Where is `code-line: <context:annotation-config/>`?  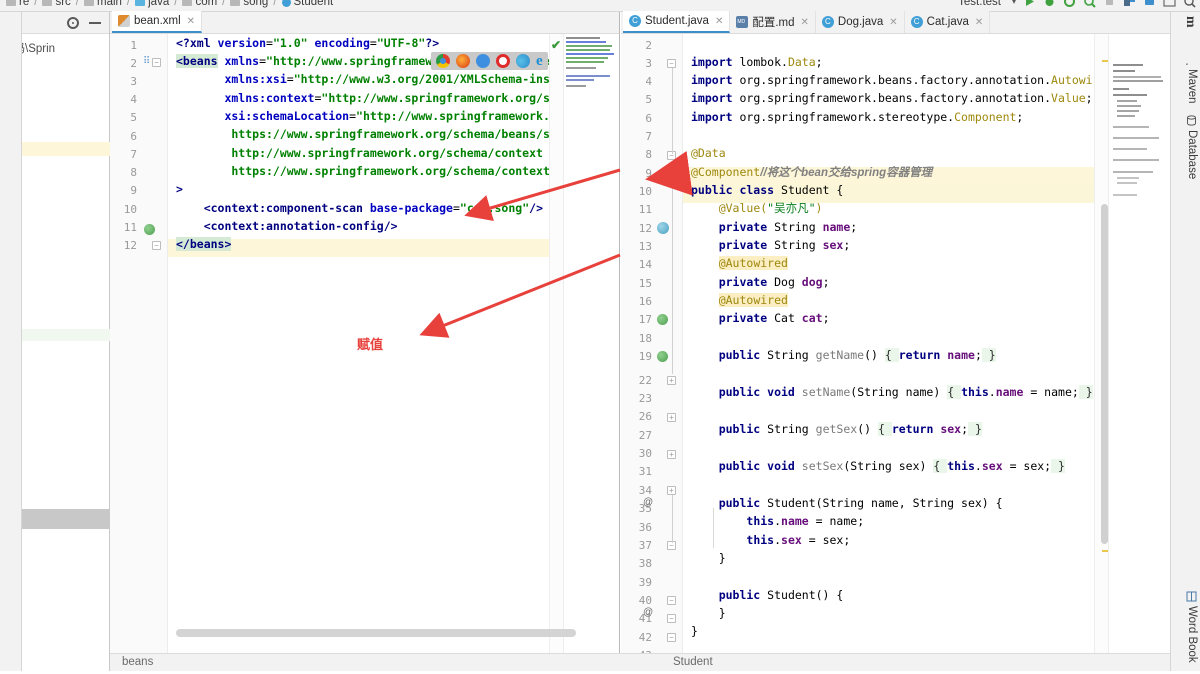
code-line: <context:annotation-config/> is located at coordinates (287, 226).